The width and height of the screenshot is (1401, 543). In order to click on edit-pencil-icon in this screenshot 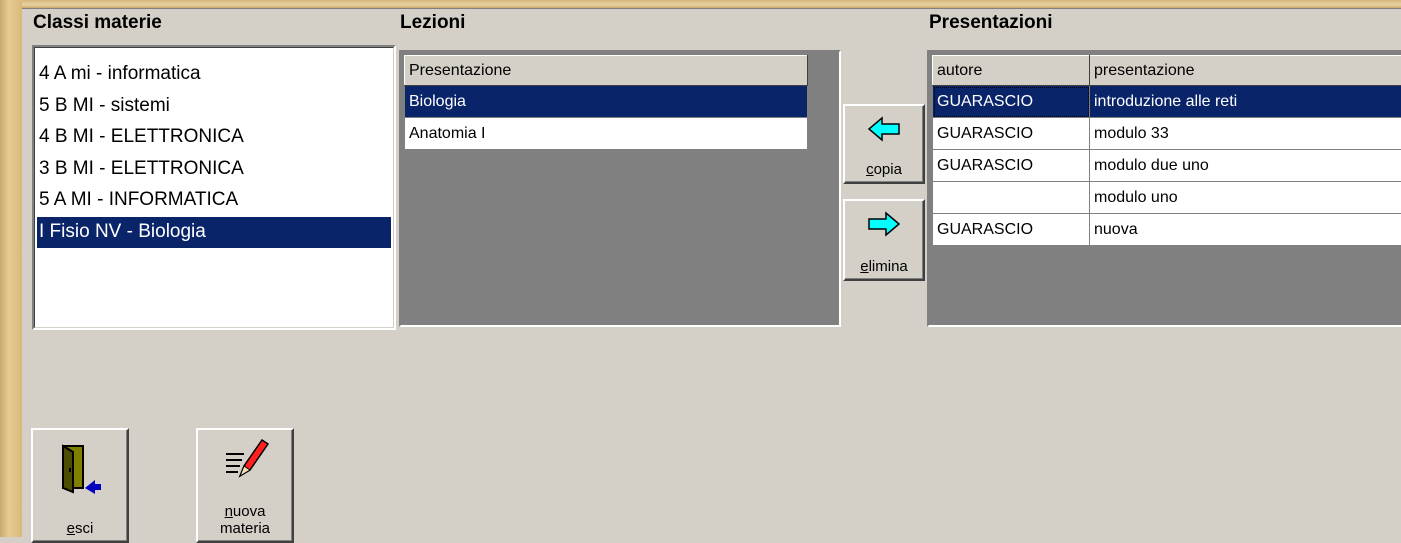, I will do `click(245, 458)`.